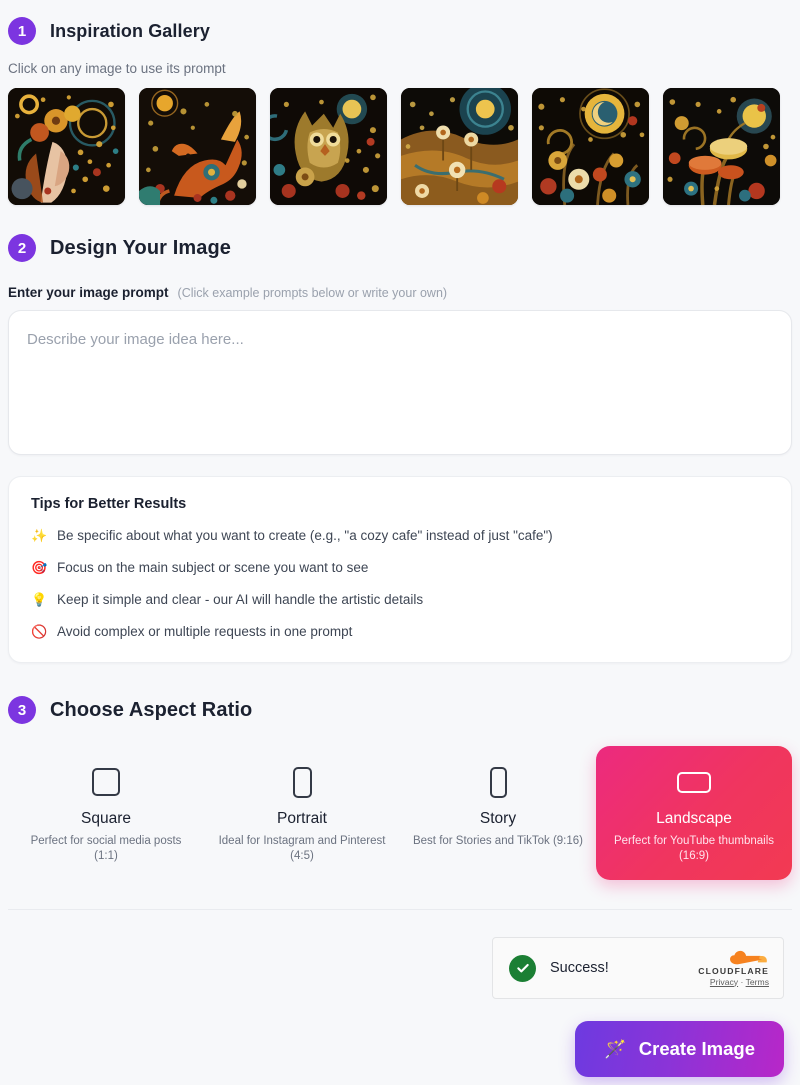  What do you see at coordinates (400, 146) in the screenshot?
I see `gallery-grid` at bounding box center [400, 146].